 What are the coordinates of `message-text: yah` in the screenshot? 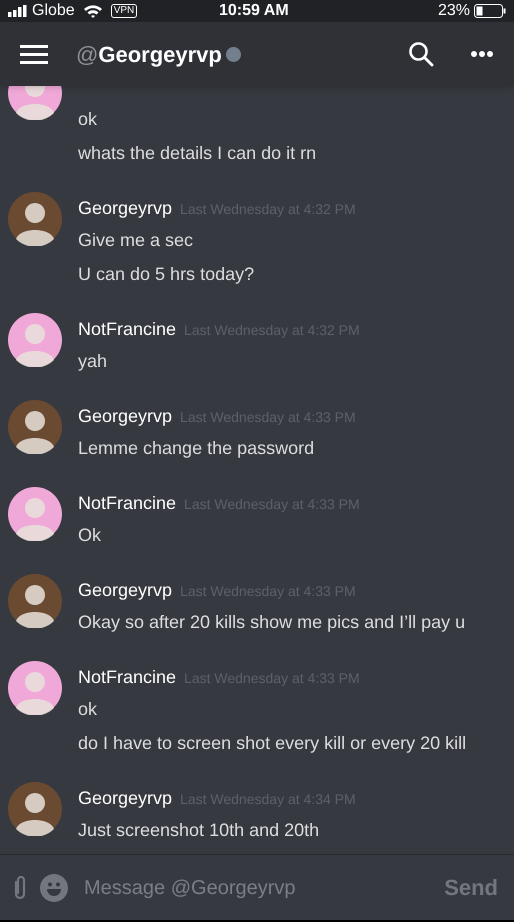 It's located at (93, 361).